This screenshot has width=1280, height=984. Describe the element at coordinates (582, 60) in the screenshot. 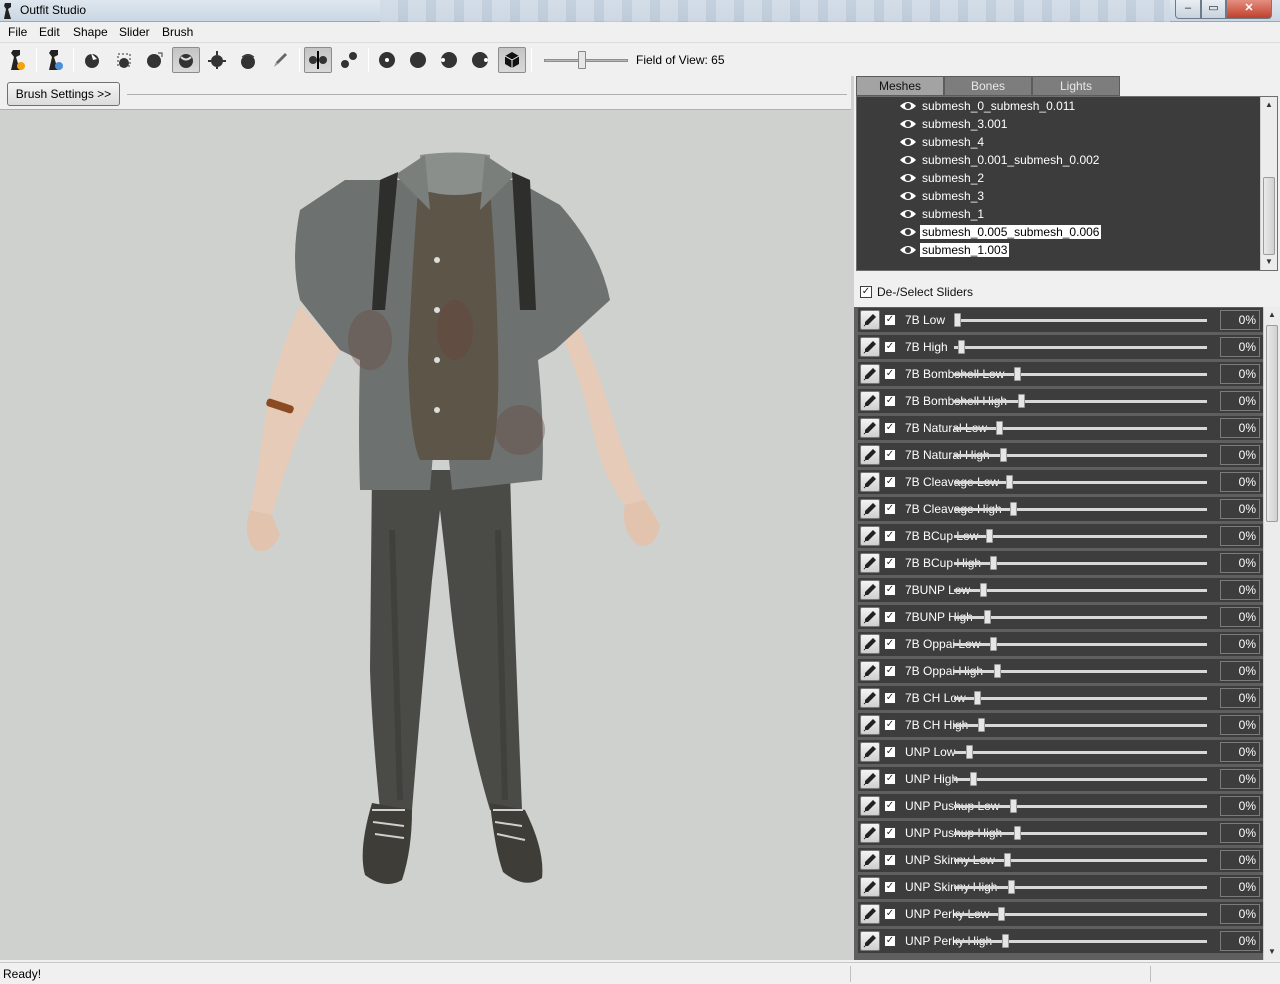

I see `fov-slider-thumb` at that location.